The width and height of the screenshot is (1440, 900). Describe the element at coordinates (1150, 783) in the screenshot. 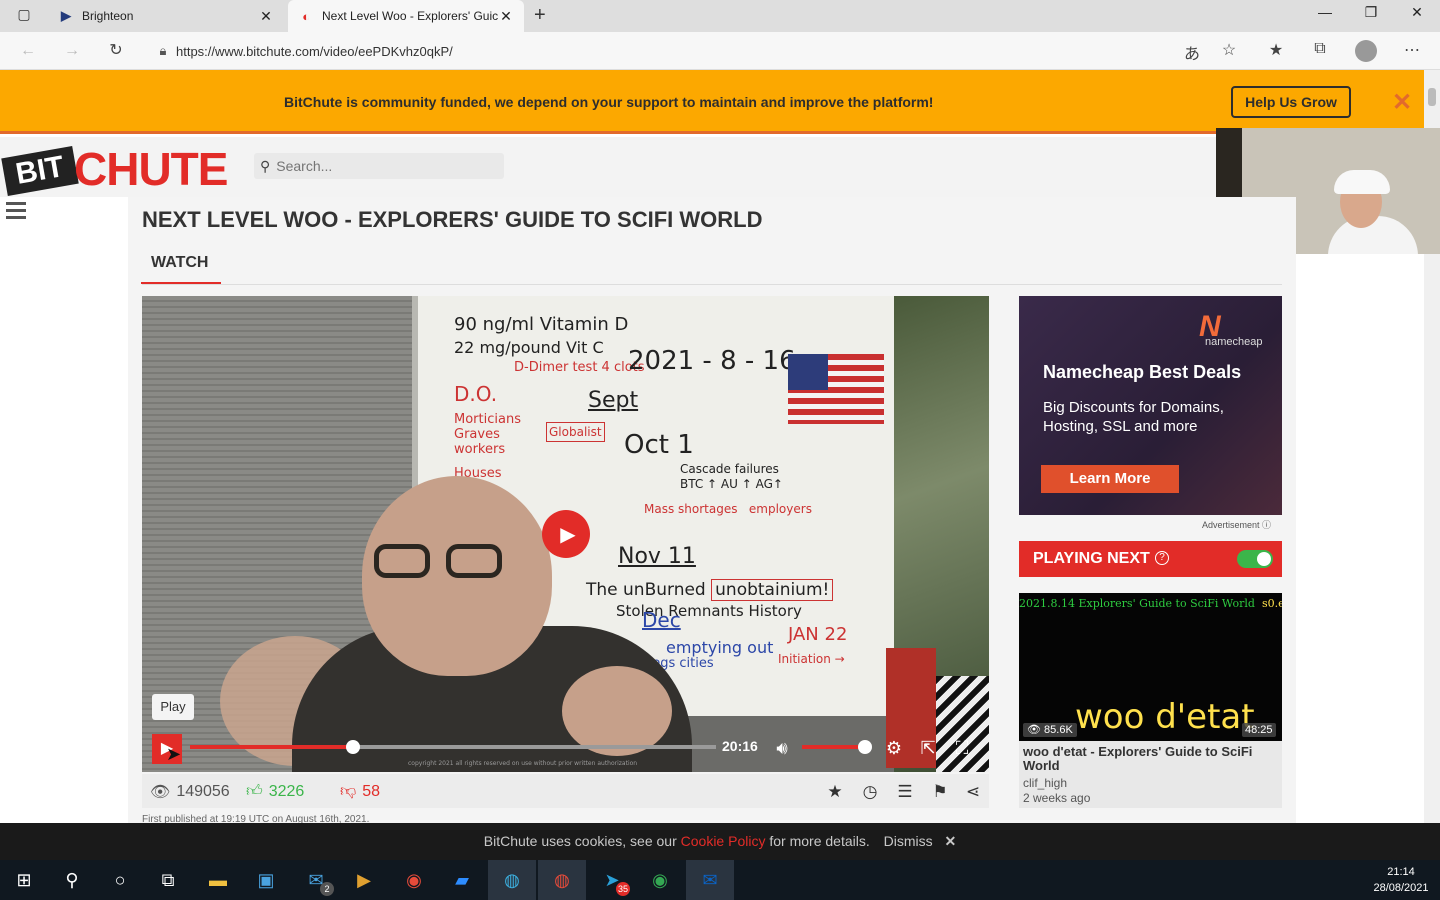

I see `next-video-channel: clif_high` at that location.